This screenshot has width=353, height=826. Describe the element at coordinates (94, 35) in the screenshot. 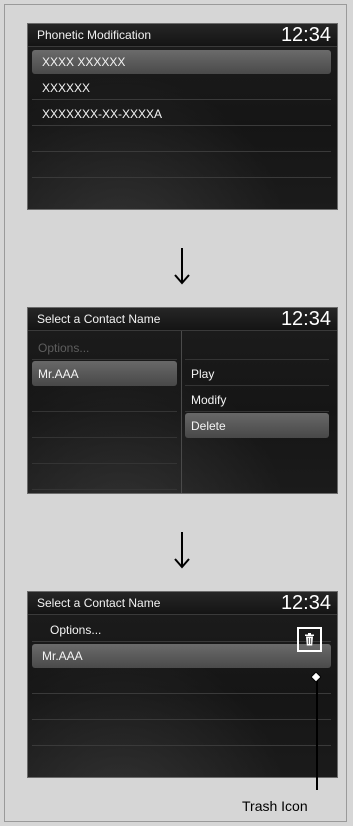

I see `screen-title: Phonetic Modification` at that location.